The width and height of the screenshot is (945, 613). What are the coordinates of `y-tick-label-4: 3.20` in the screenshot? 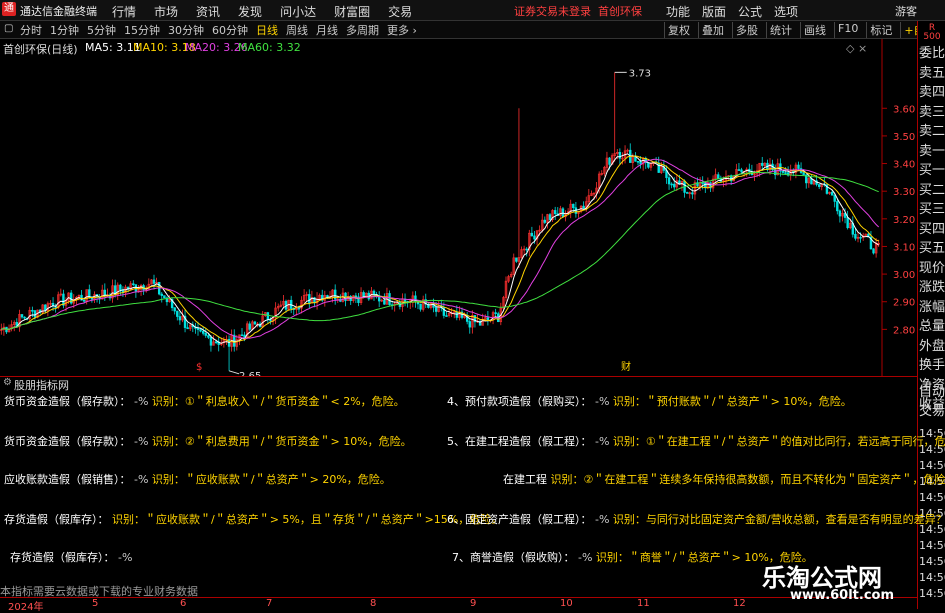 It's located at (904, 220).